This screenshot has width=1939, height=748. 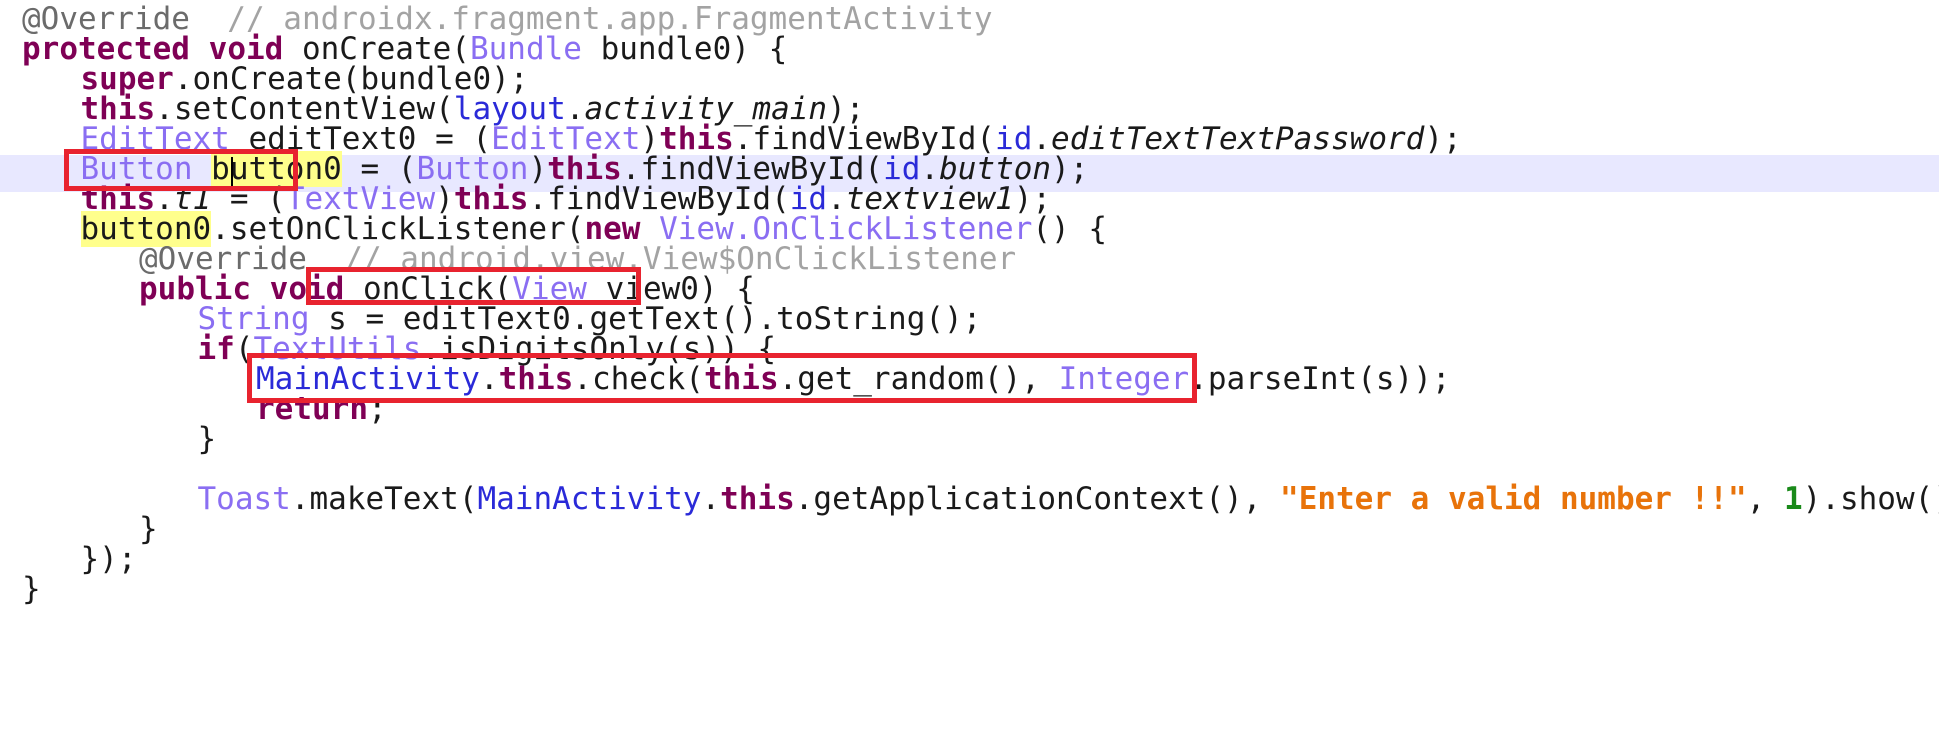 I want to click on code-token: bundle0) {, so click(x=684, y=49).